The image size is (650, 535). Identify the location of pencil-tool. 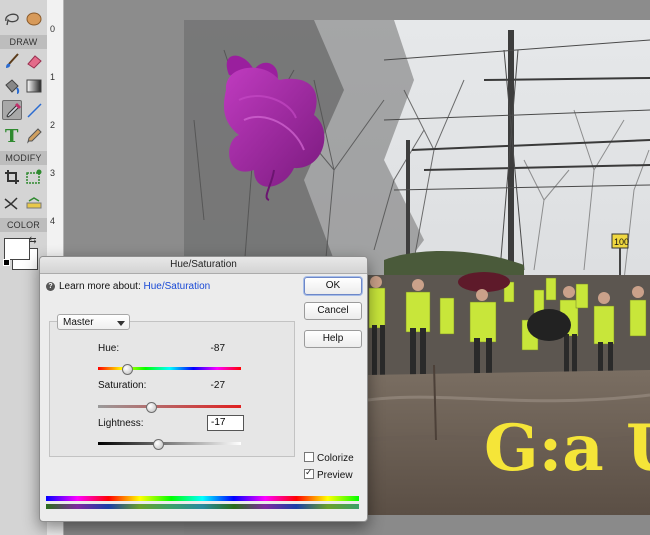
(34, 135).